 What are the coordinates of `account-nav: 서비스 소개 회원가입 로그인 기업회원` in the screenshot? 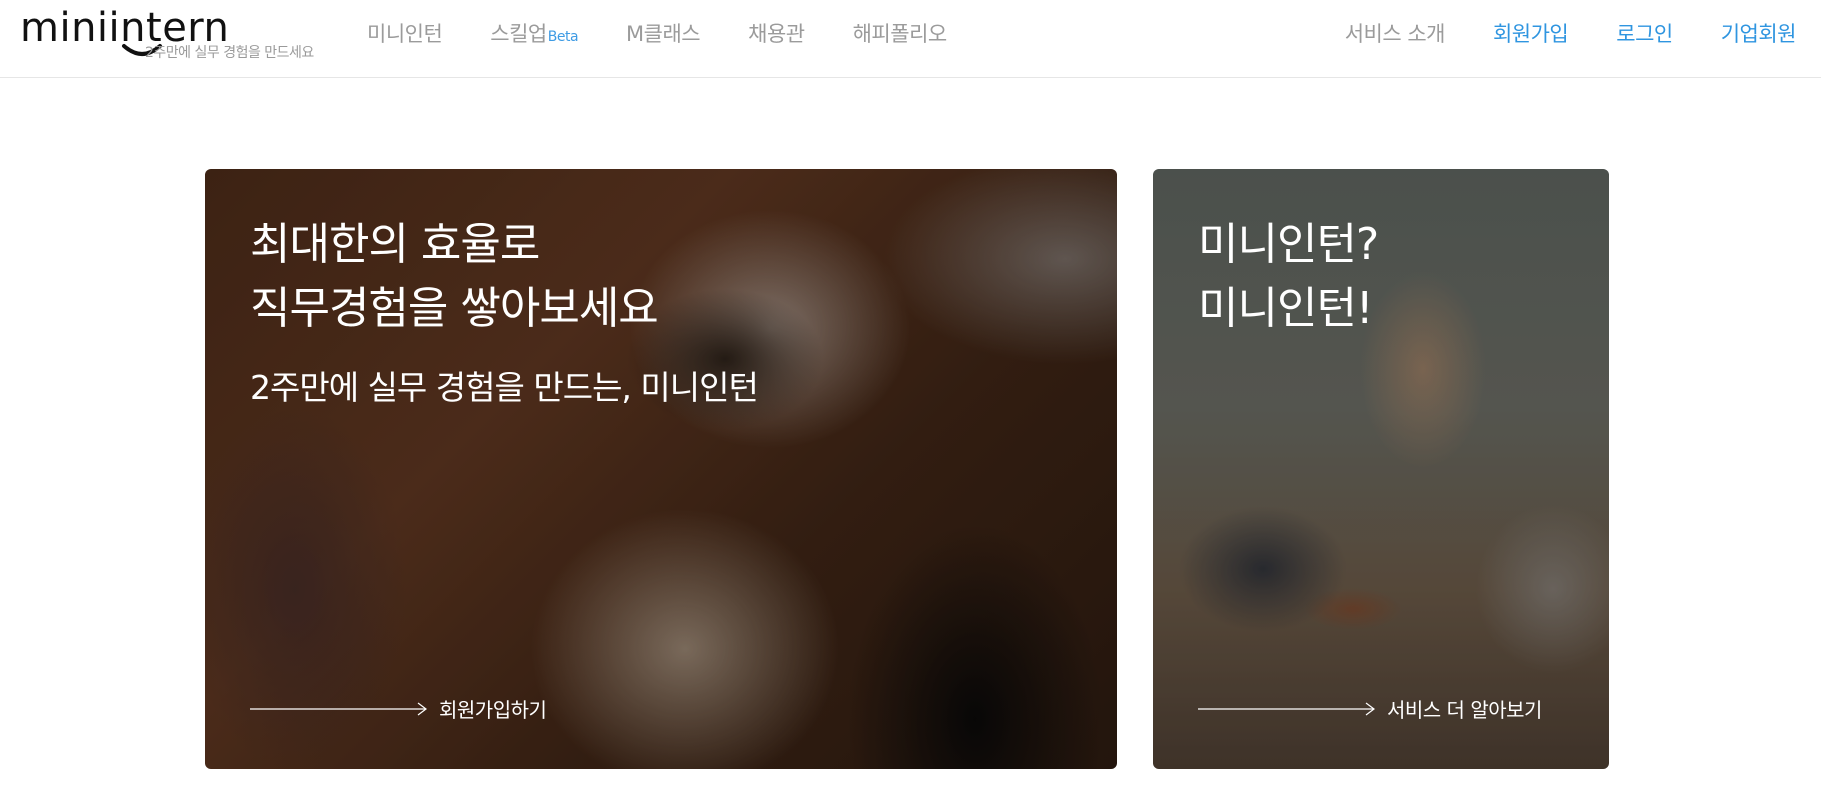 It's located at (1547, 33).